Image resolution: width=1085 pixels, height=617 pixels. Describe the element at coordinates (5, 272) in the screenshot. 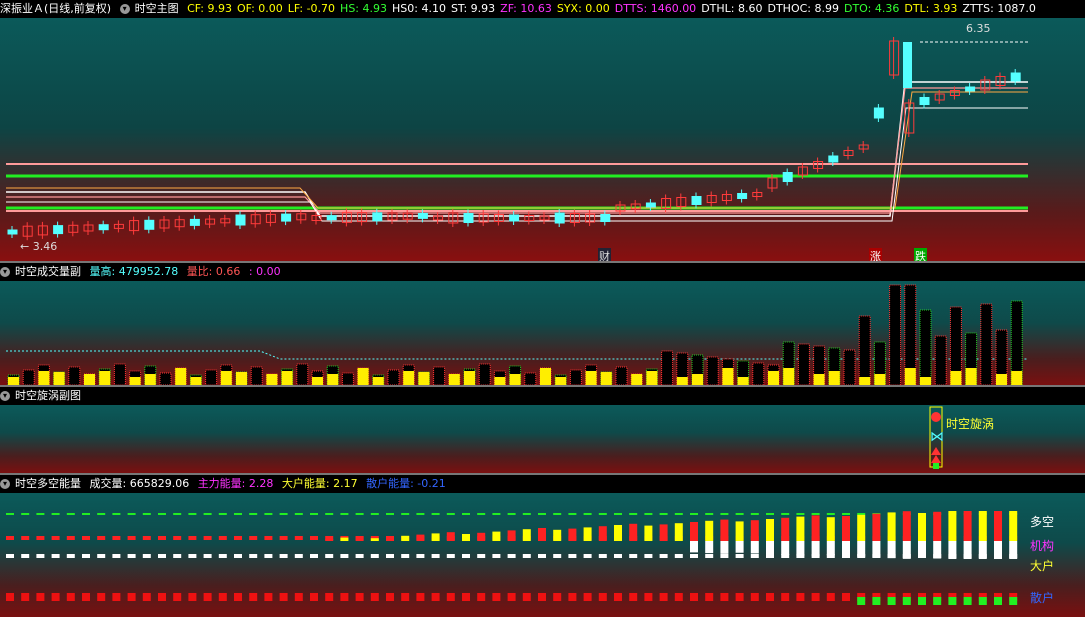

I see `volume-menu-icon: ▾` at that location.